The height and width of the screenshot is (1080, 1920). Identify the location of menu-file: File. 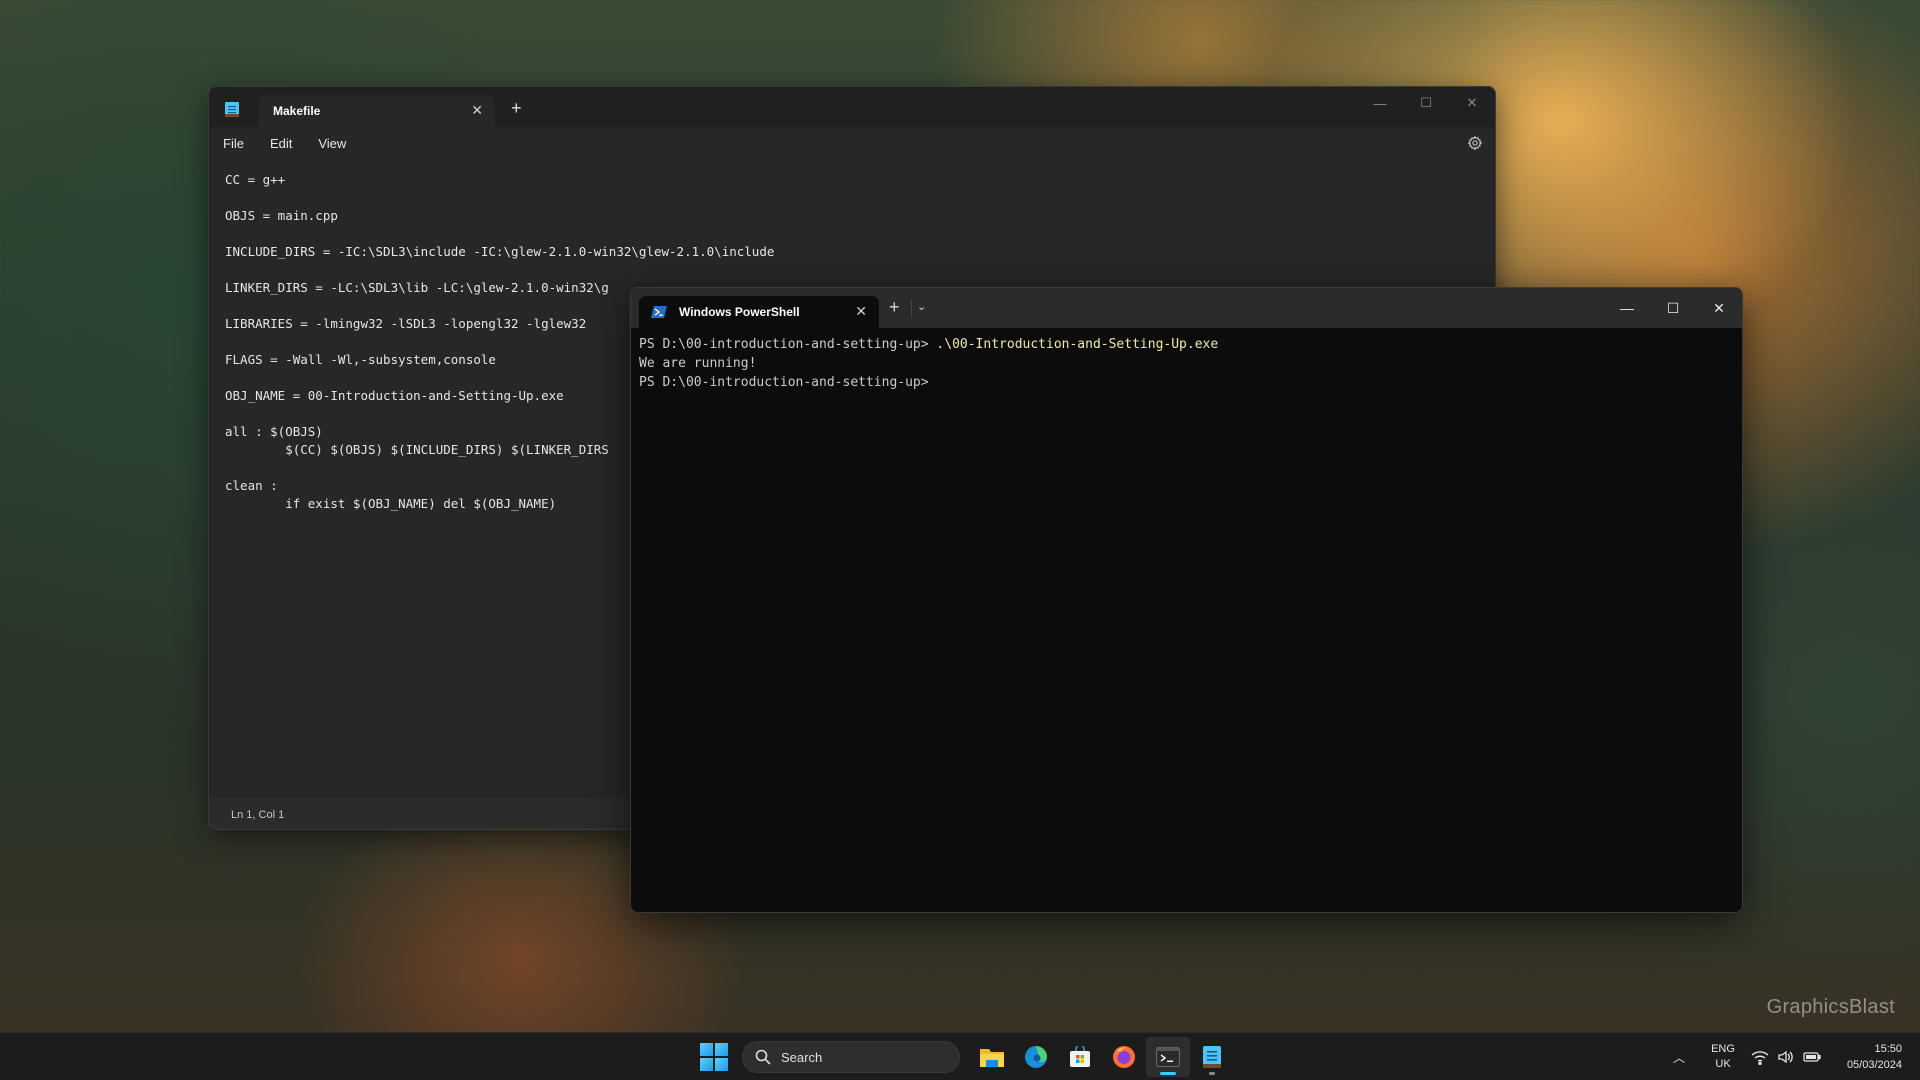
(233, 143).